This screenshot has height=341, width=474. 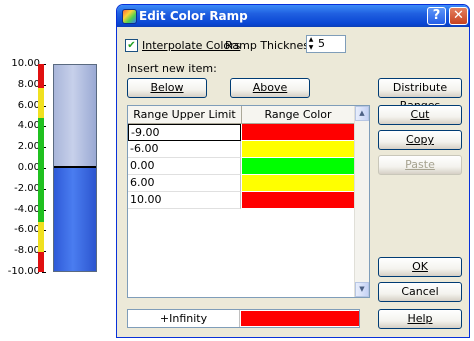 I want to click on table-row: 6.00, so click(x=241, y=183).